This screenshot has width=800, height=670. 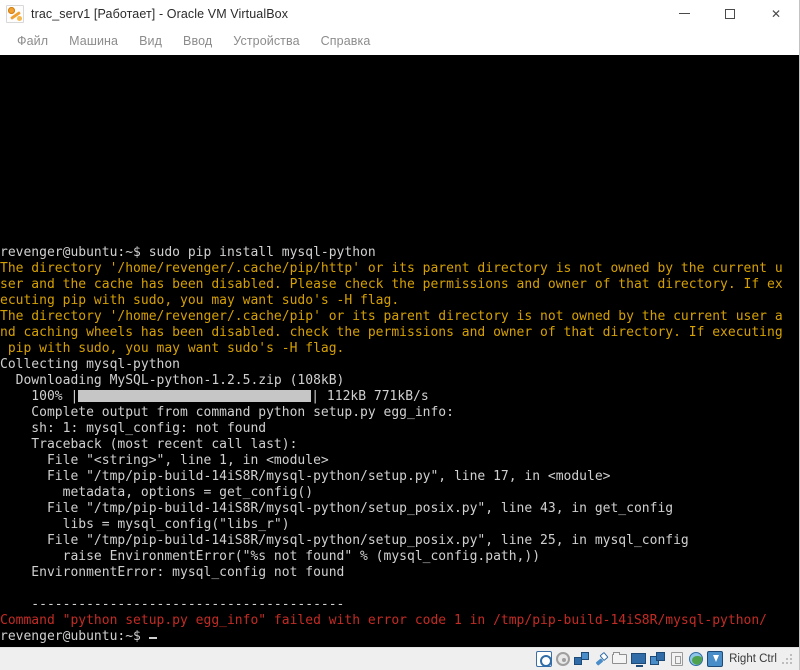 What do you see at coordinates (753, 659) in the screenshot?
I see `host-key-label: Right Ctrl` at bounding box center [753, 659].